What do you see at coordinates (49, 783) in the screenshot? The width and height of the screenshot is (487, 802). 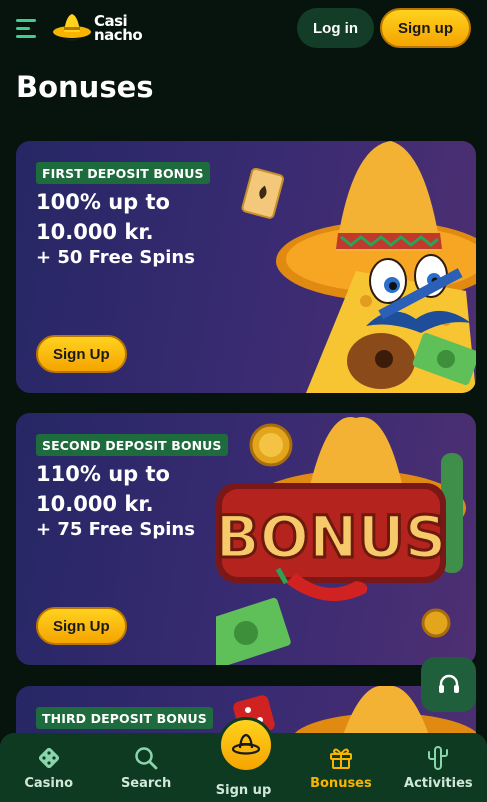 I see `nav-label-casino: Casino` at bounding box center [49, 783].